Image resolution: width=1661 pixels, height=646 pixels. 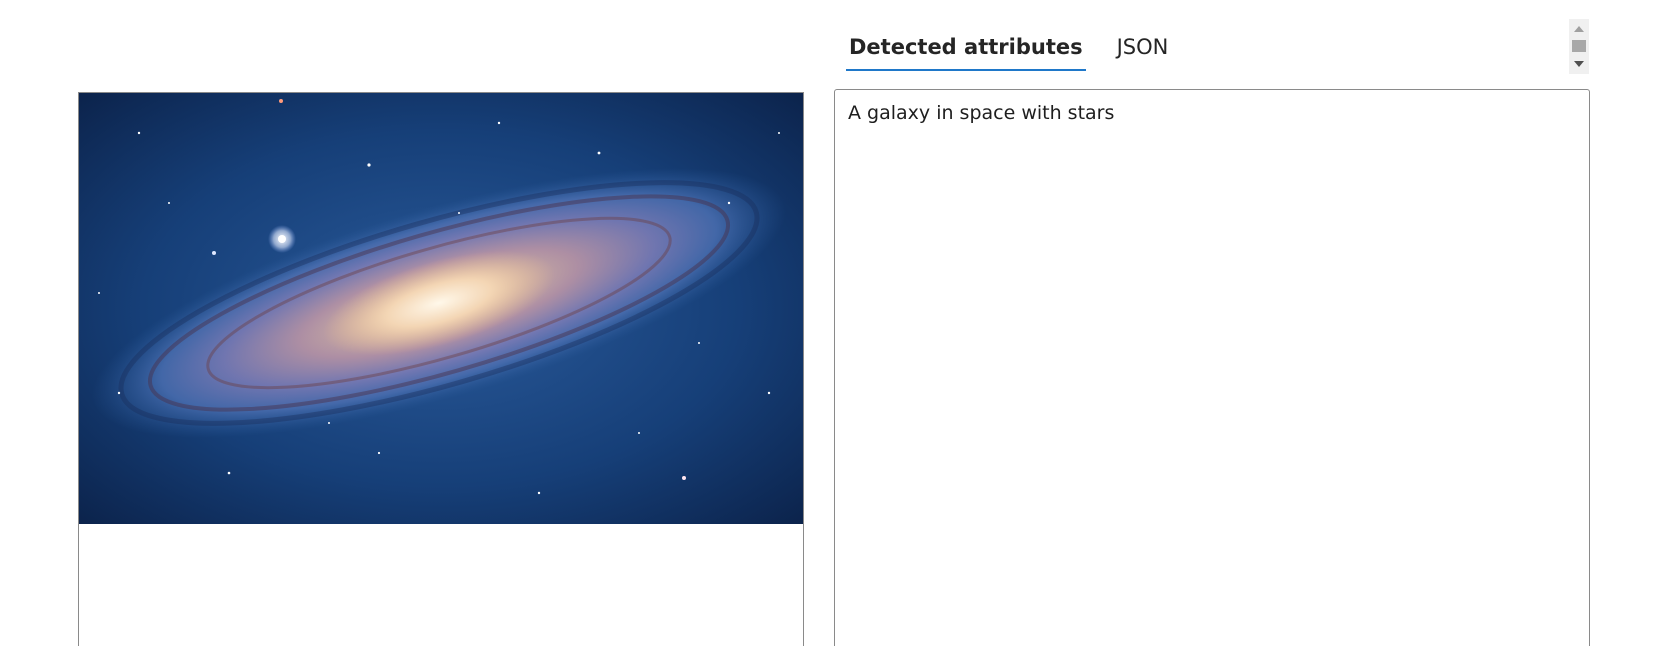 I want to click on scroll-up-arrow-icon, so click(x=1579, y=29).